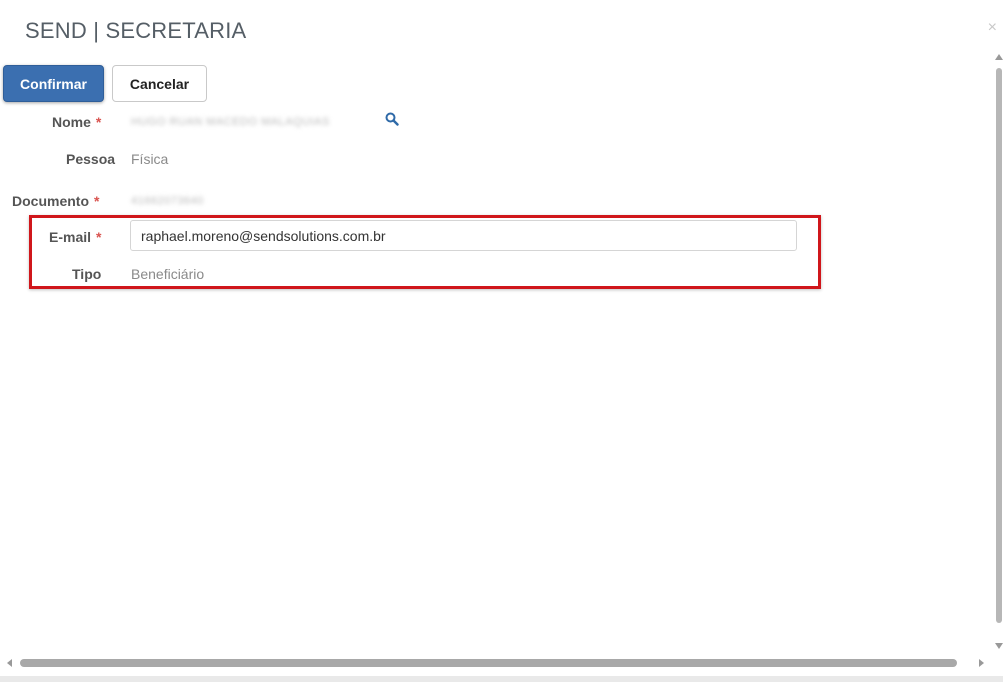  I want to click on email-label-text: E-mail, so click(70, 237).